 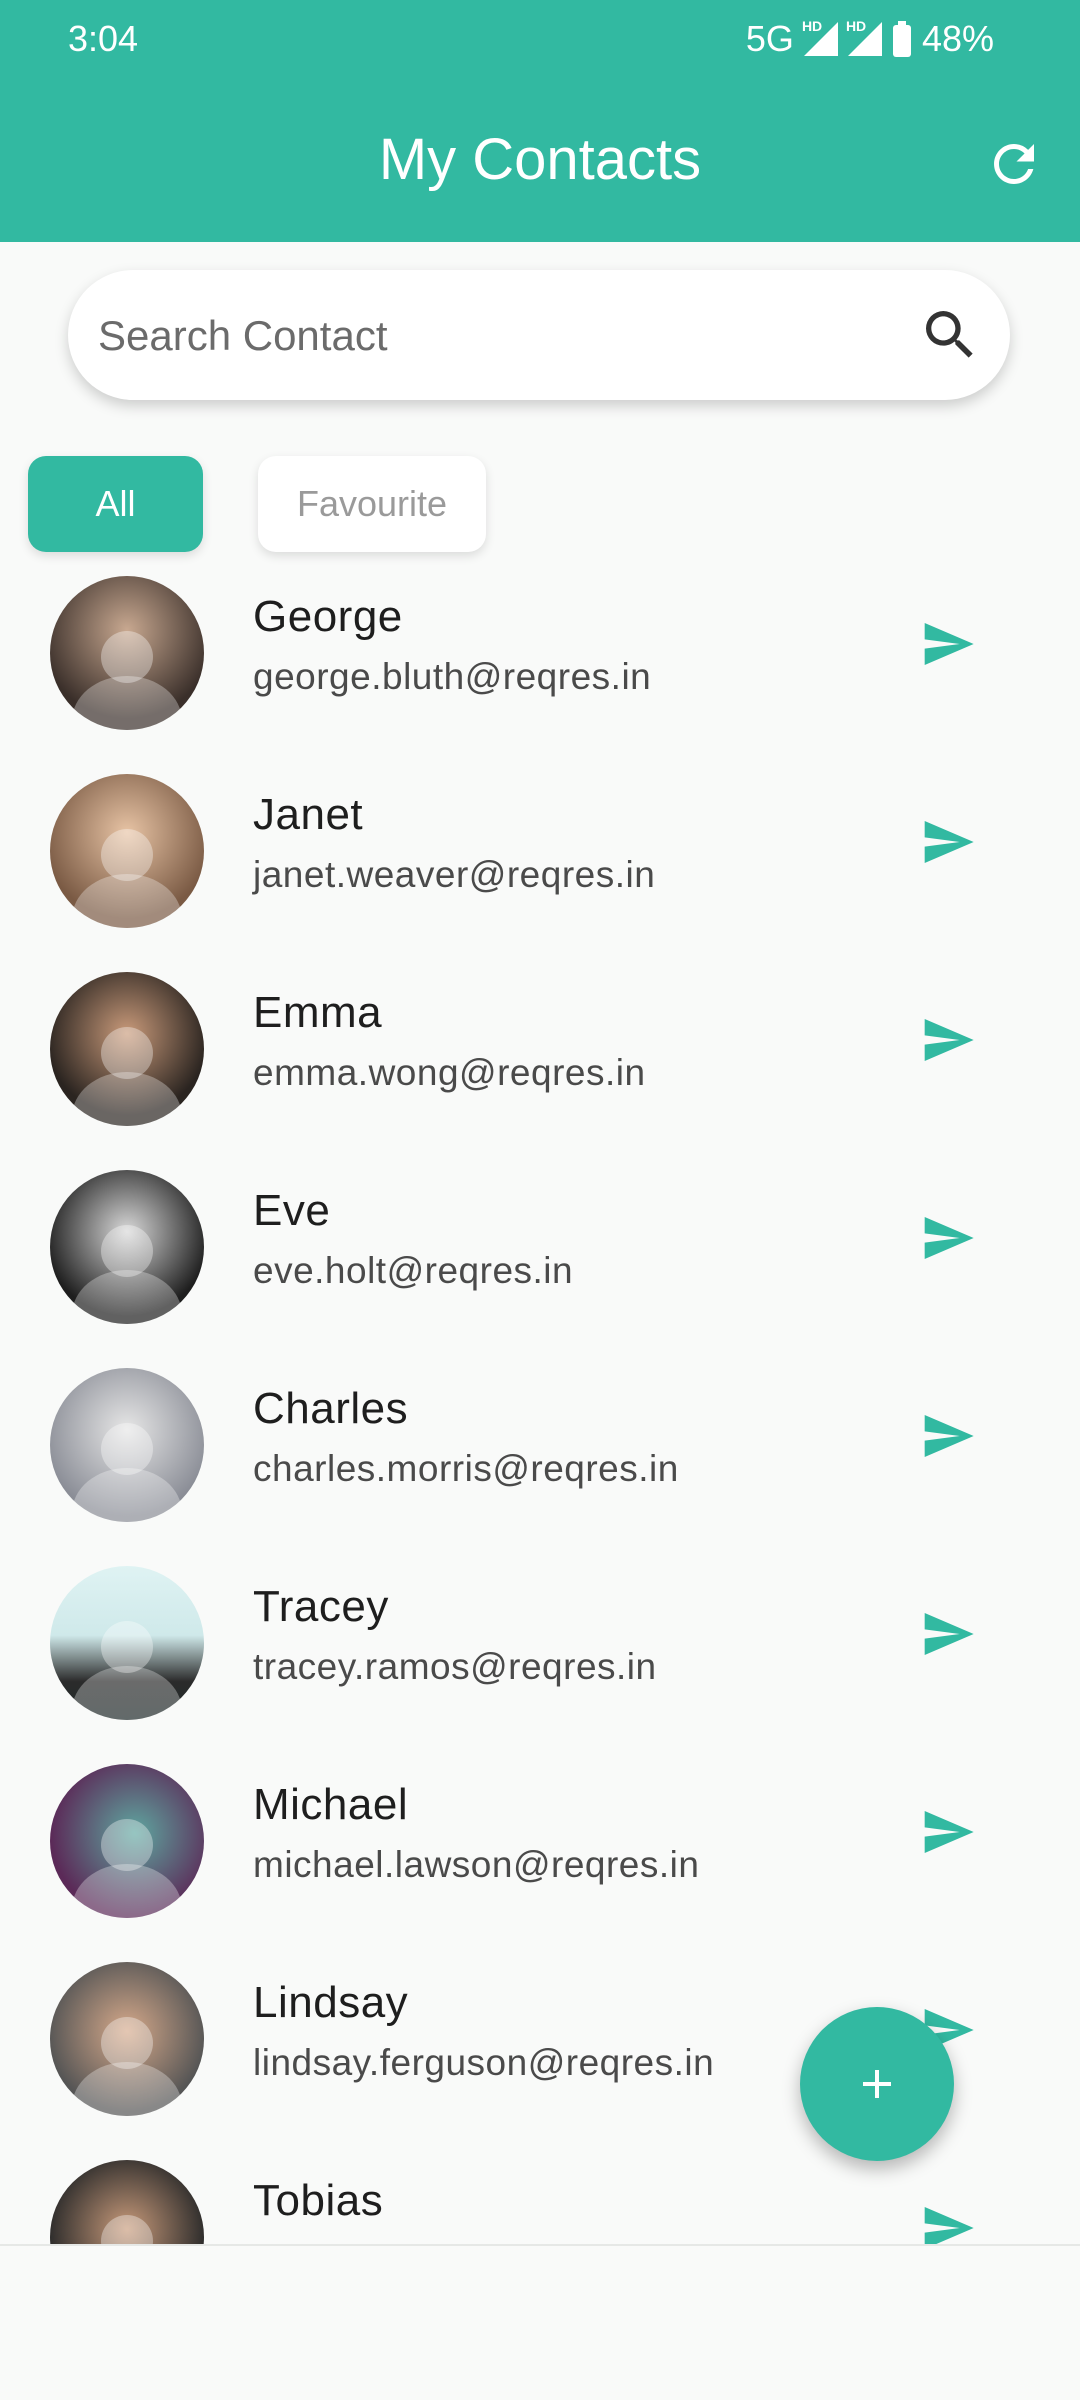 I want to click on contact-email: eve.holt@reqres.in, so click(x=413, y=1270).